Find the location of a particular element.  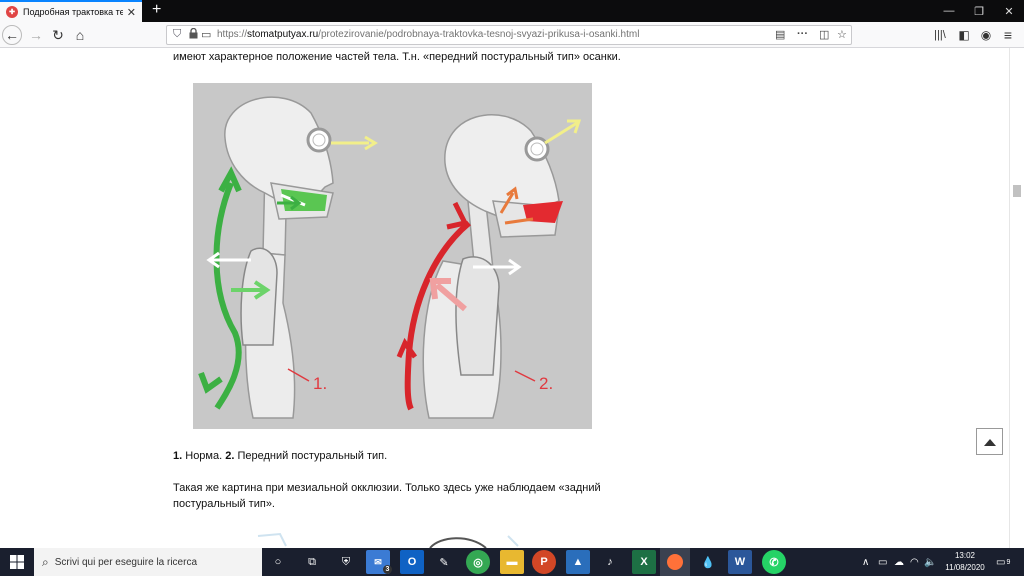

taskbar-search-box: ⌕ Scrivi qui per eseguire la ricerca is located at coordinates (148, 562).